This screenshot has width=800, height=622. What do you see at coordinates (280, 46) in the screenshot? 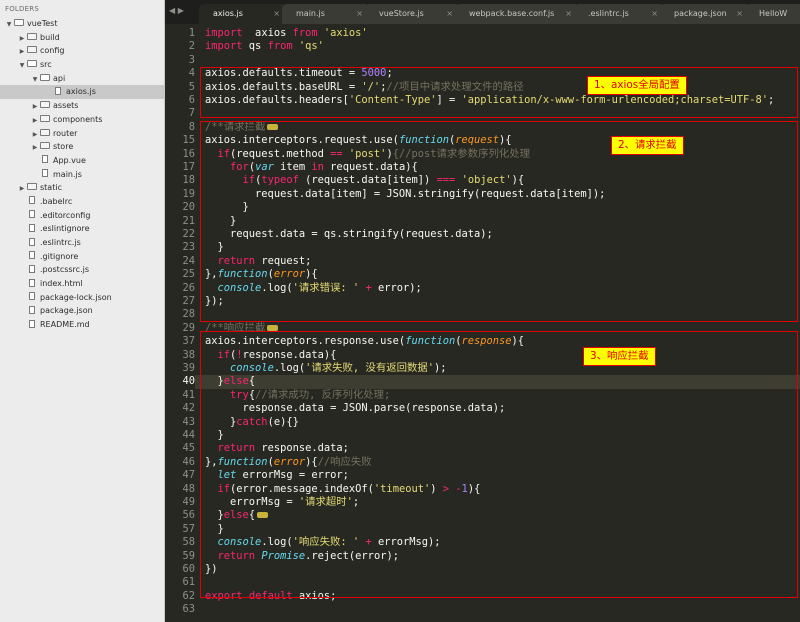
I see `code-token: from` at bounding box center [280, 46].